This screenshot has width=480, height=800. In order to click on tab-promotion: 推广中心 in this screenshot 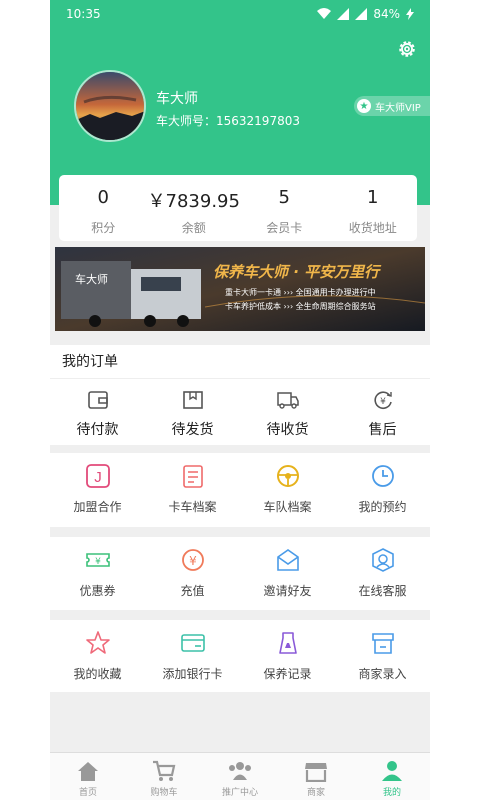, I will do `click(240, 776)`.